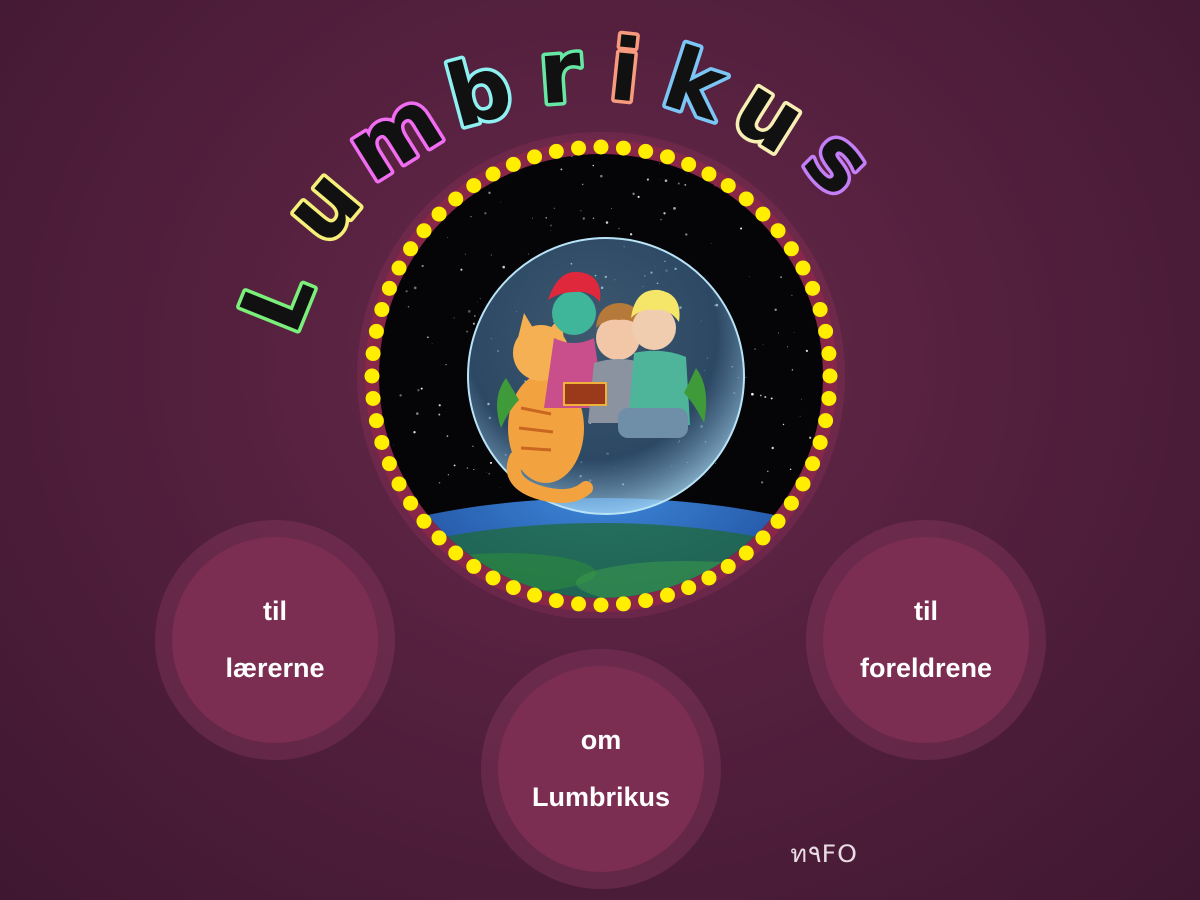 This screenshot has width=1200, height=900. What do you see at coordinates (601, 769) in the screenshot?
I see `about-button: om Lumbrikus` at bounding box center [601, 769].